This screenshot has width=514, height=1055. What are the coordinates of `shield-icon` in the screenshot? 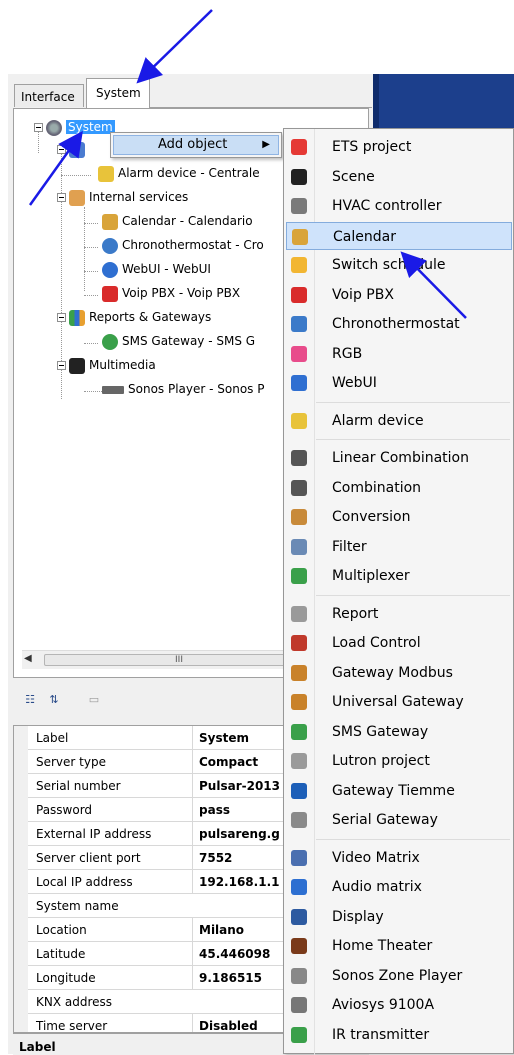 It's located at (77, 149).